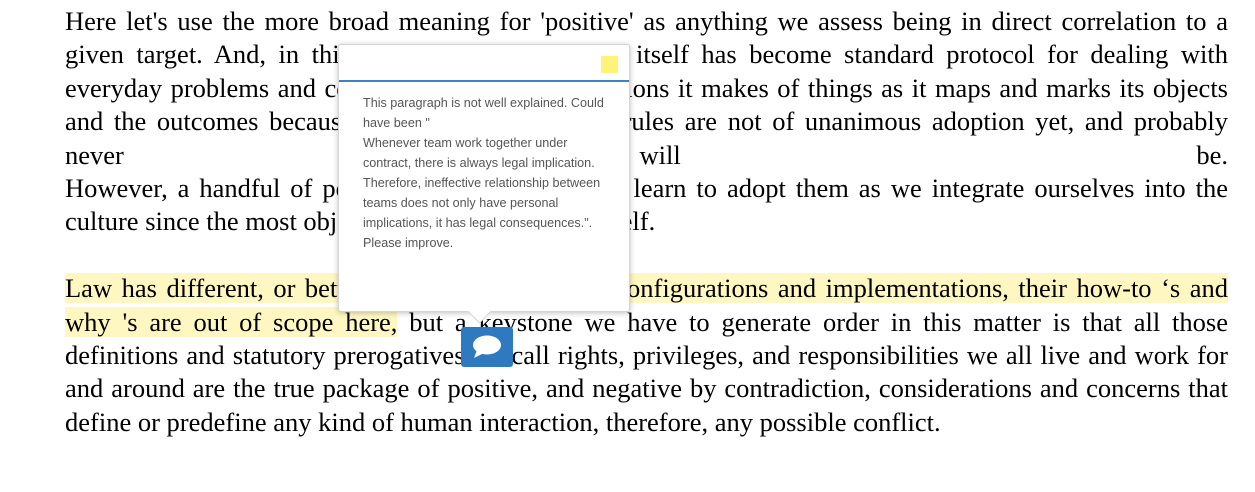 Image resolution: width=1255 pixels, height=492 pixels. What do you see at coordinates (484, 63) in the screenshot?
I see `comment-popup-header` at bounding box center [484, 63].